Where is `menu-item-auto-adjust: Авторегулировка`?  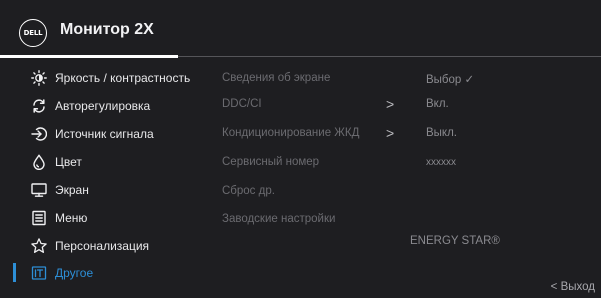
menu-item-auto-adjust: Авторегулировка is located at coordinates (102, 106).